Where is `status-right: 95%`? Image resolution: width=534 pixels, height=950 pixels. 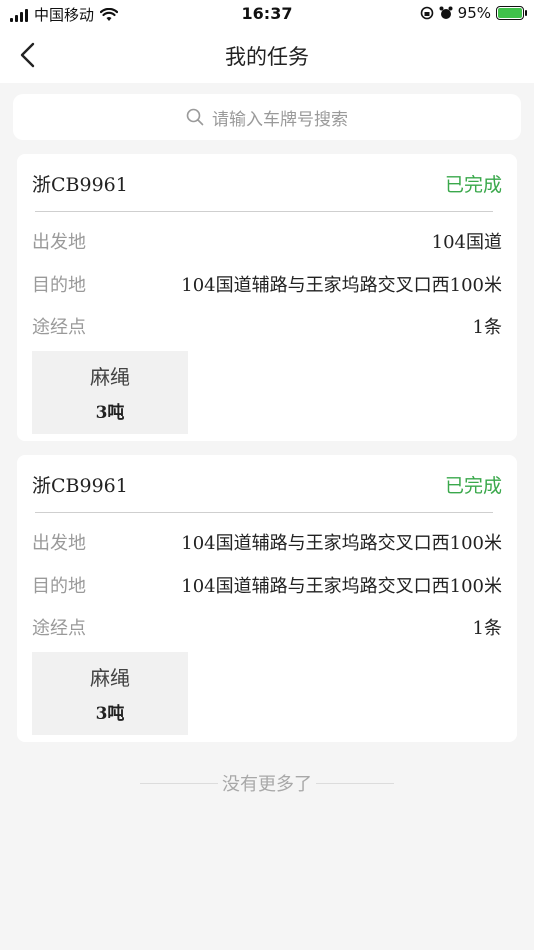 status-right: 95% is located at coordinates (473, 13).